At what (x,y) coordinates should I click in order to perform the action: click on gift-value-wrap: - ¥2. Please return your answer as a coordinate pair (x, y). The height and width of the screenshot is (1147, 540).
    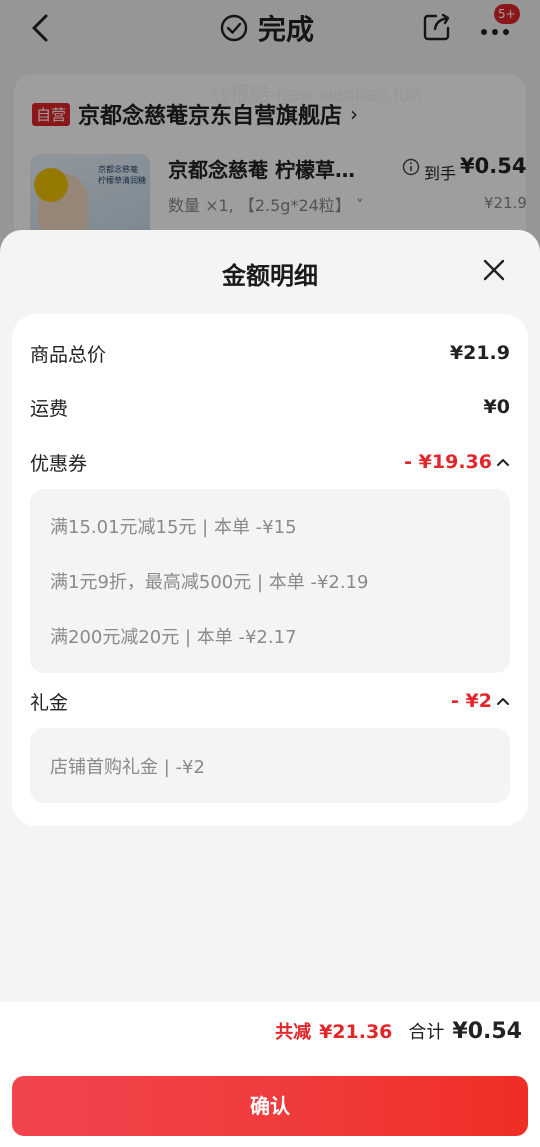
    Looking at the image, I should click on (480, 701).